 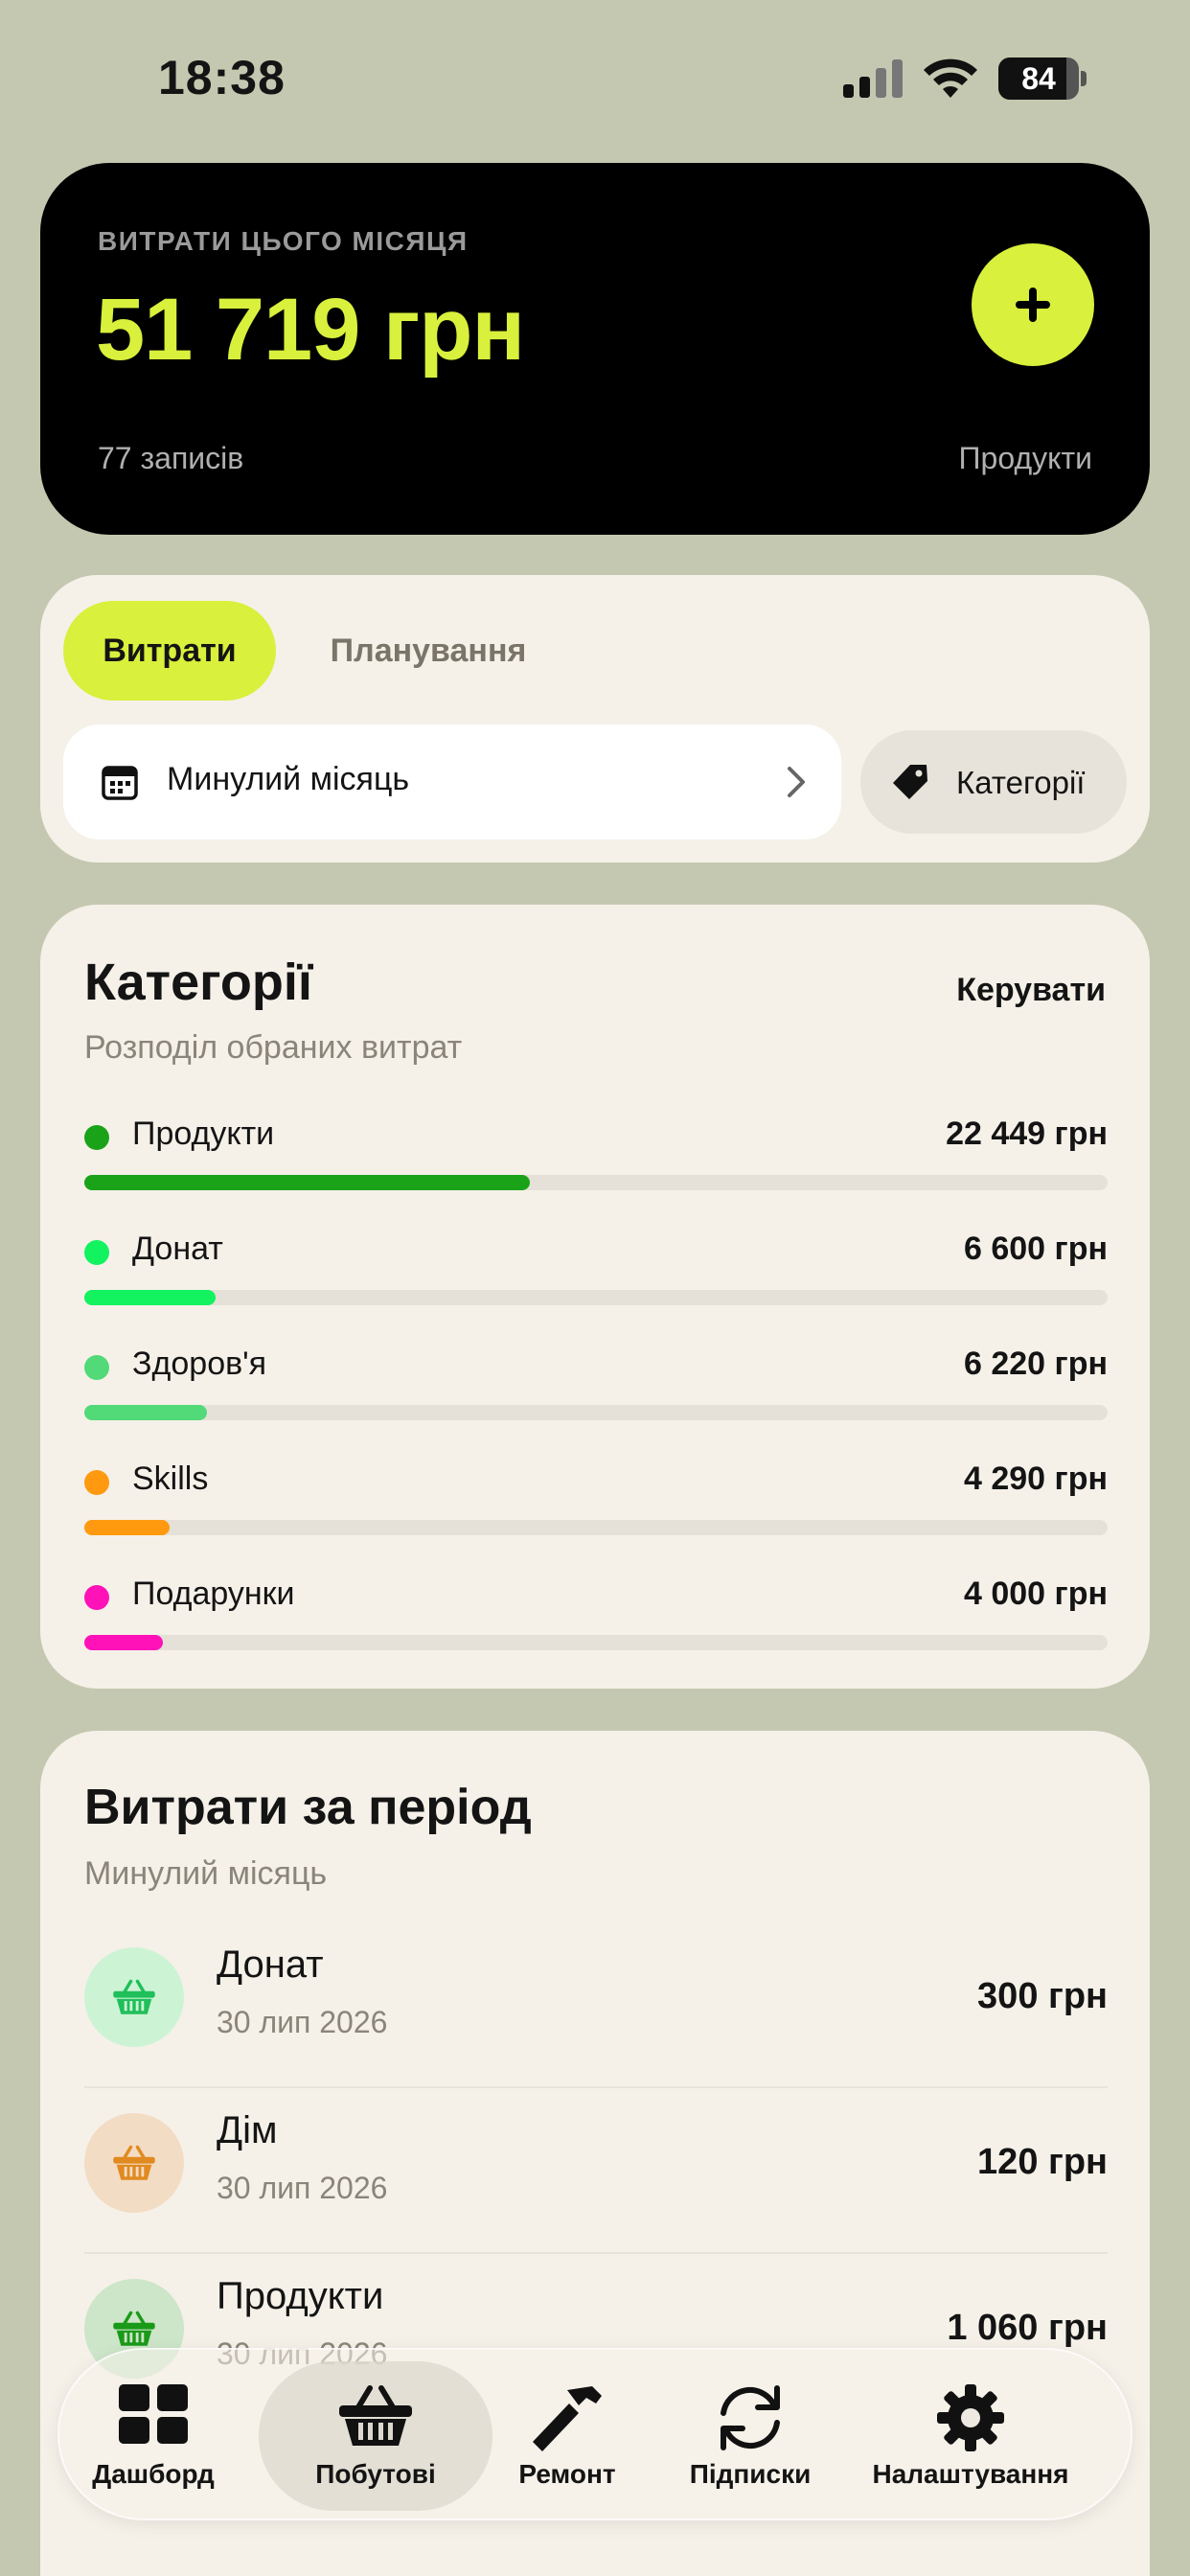 I want to click on category-name: Донат, so click(x=178, y=1249).